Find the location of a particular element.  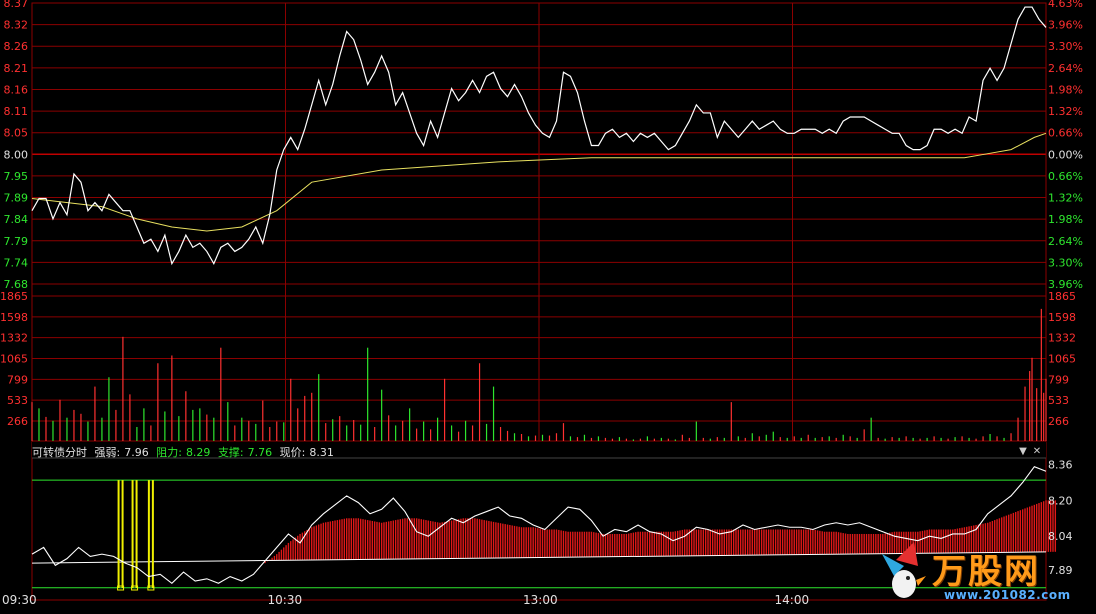

price-tick-label: 7.89 is located at coordinates (16, 198).